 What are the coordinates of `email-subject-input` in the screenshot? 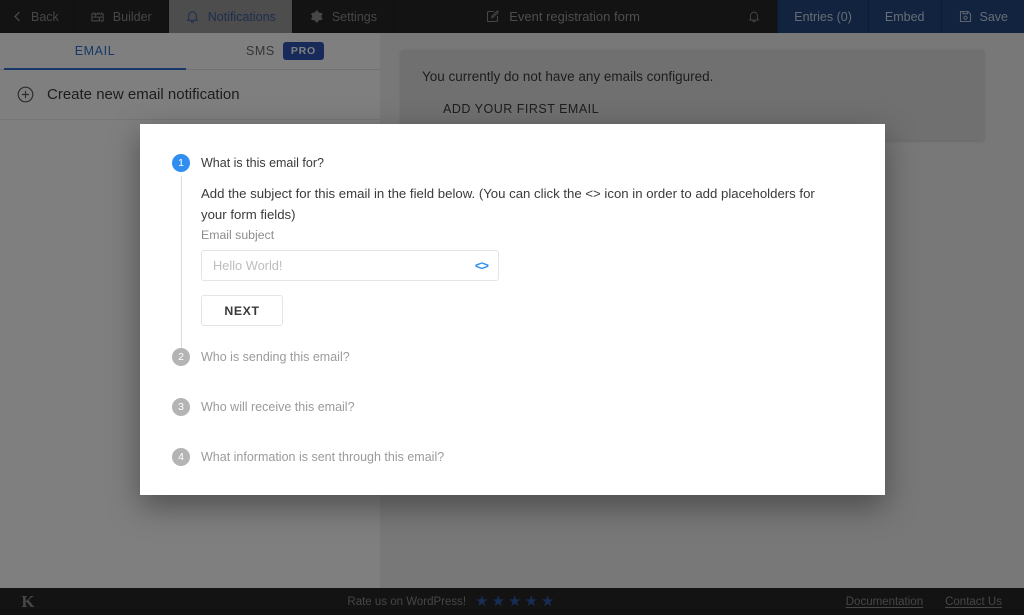 It's located at (341, 265).